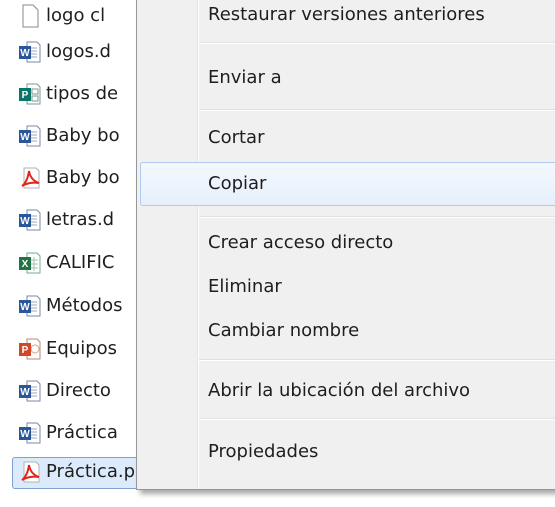 The width and height of the screenshot is (555, 507). Describe the element at coordinates (346, 452) in the screenshot. I see `menu-item-properties: Propiedades` at that location.